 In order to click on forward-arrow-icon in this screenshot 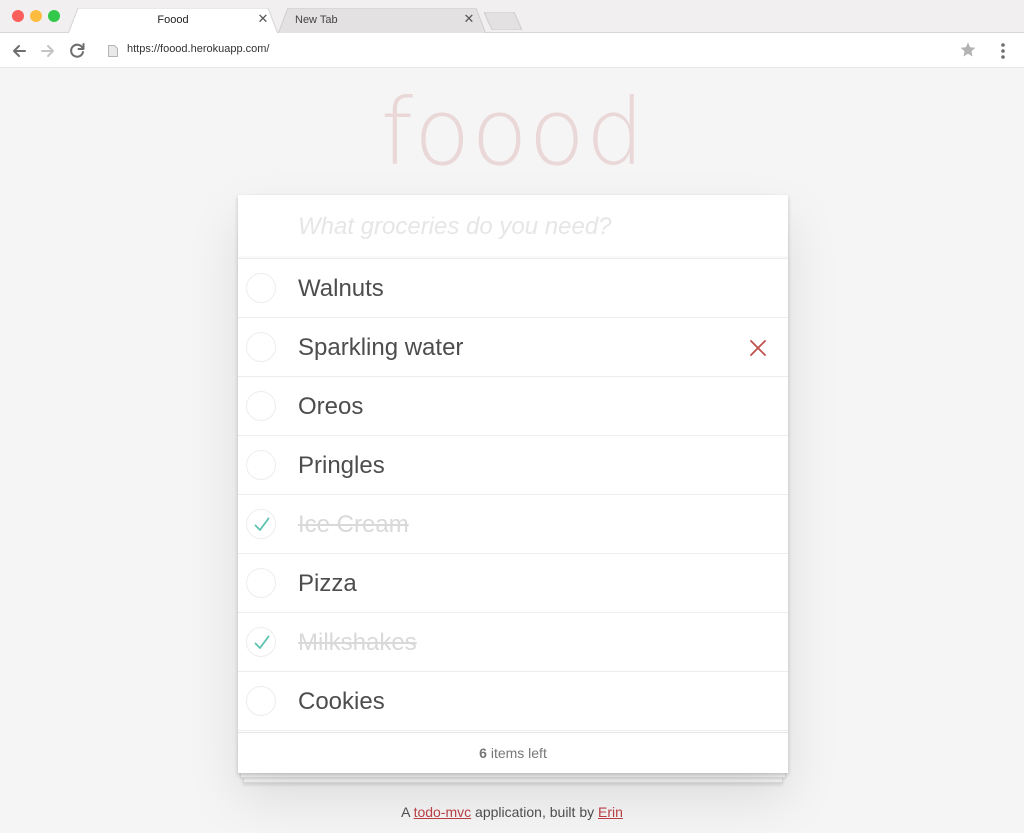, I will do `click(48, 51)`.